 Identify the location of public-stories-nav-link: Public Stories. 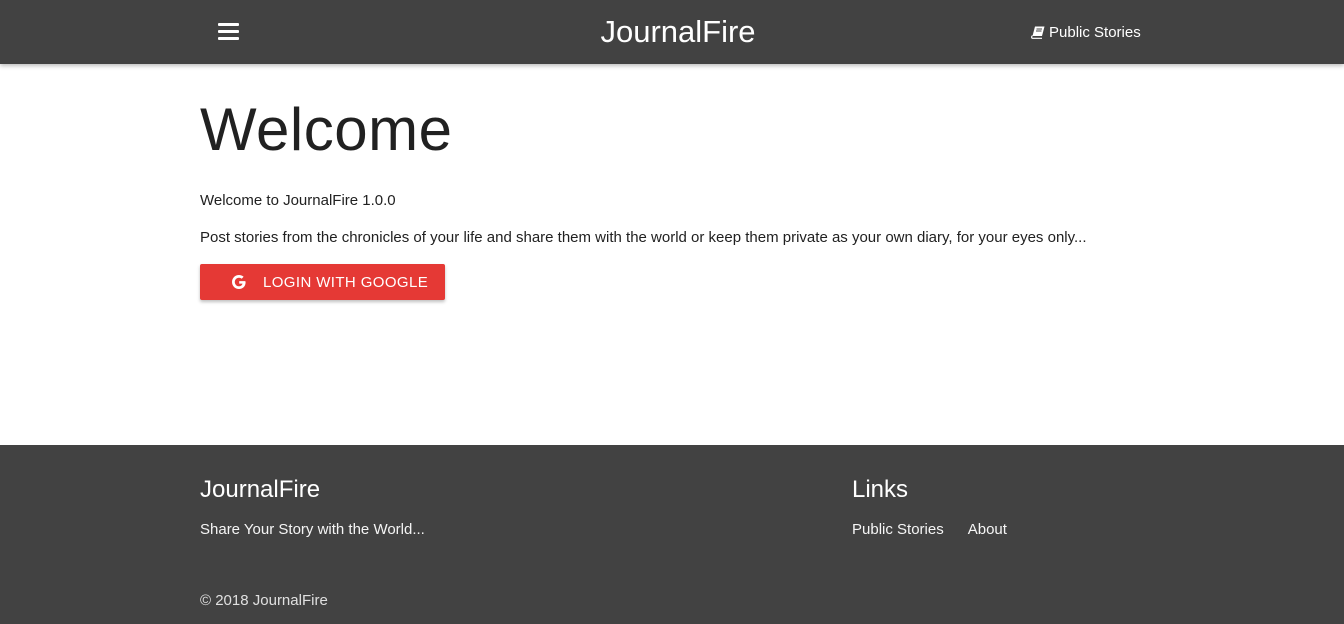
(1086, 32).